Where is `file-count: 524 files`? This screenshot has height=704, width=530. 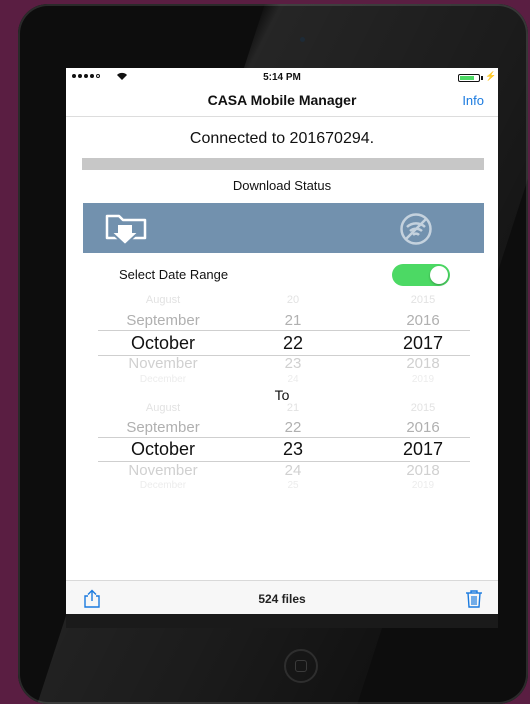 file-count: 524 files is located at coordinates (282, 599).